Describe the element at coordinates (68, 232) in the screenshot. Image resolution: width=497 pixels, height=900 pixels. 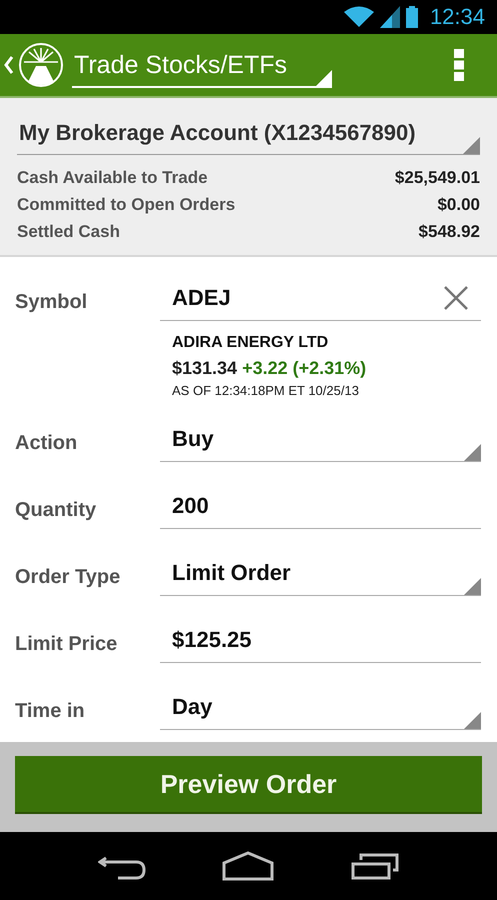
I see `balance-label: Settled Cash` at that location.